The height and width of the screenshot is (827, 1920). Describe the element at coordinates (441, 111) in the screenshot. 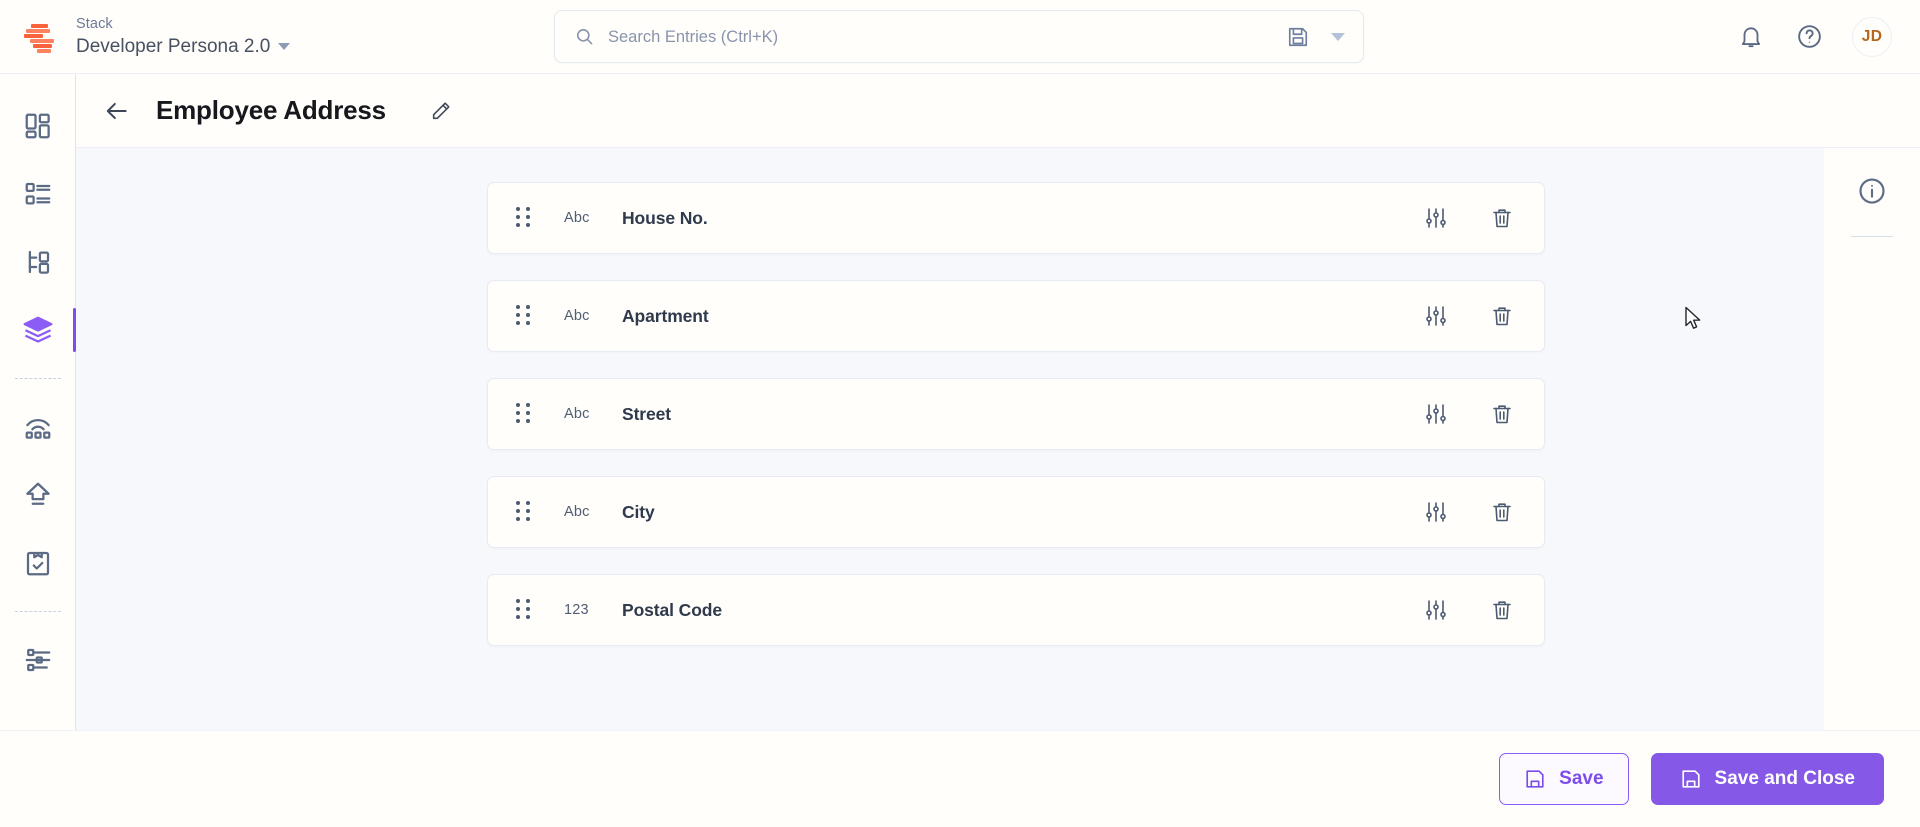

I see `pencil-icon` at that location.